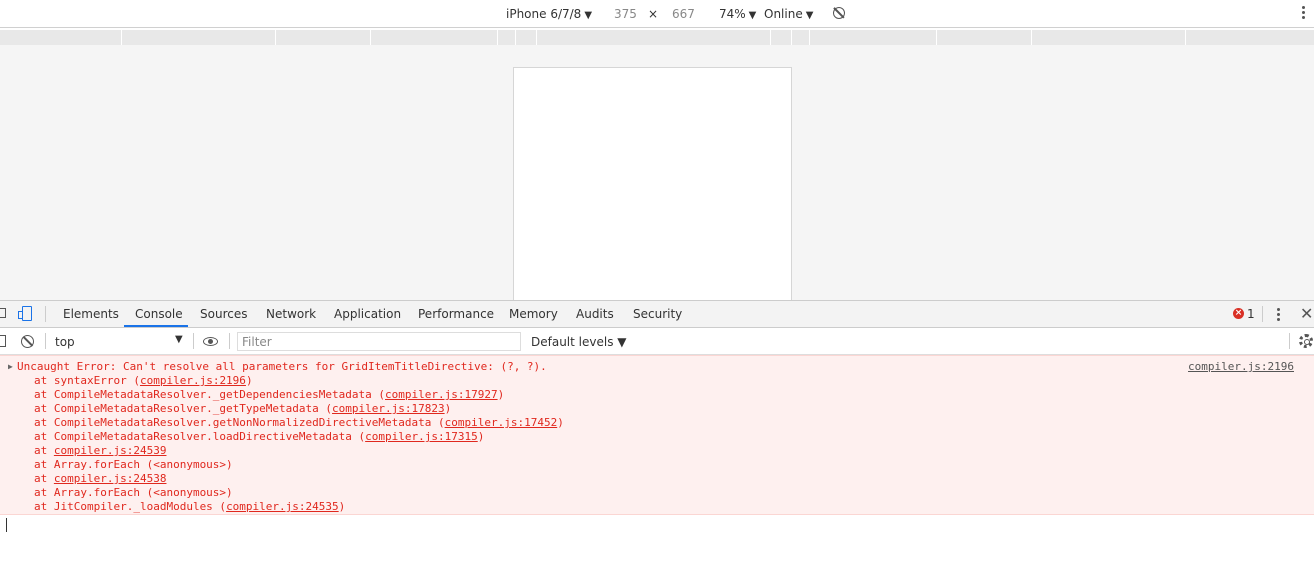  I want to click on error-count: 1, so click(1251, 314).